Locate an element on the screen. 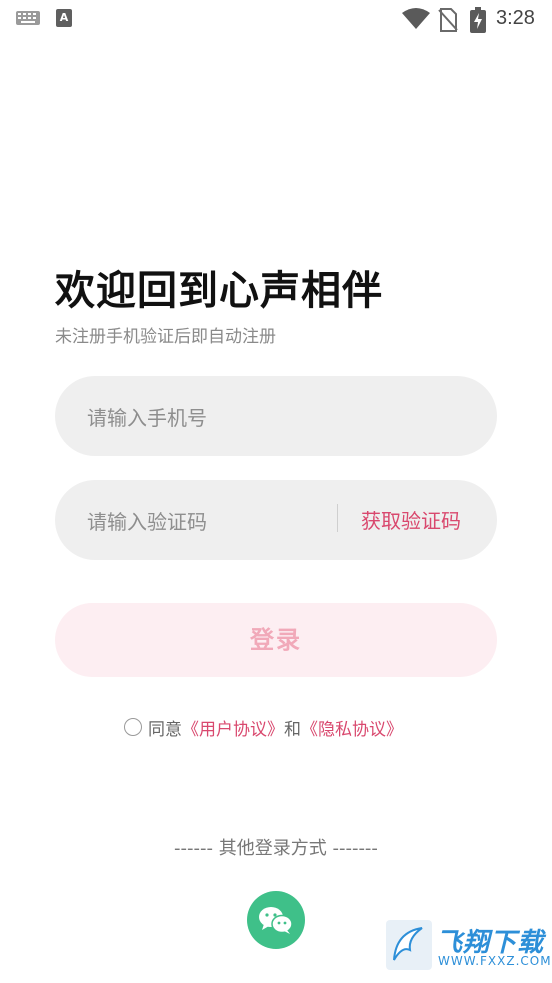 This screenshot has width=552, height=983. battery-charging-icon is located at coordinates (478, 20).